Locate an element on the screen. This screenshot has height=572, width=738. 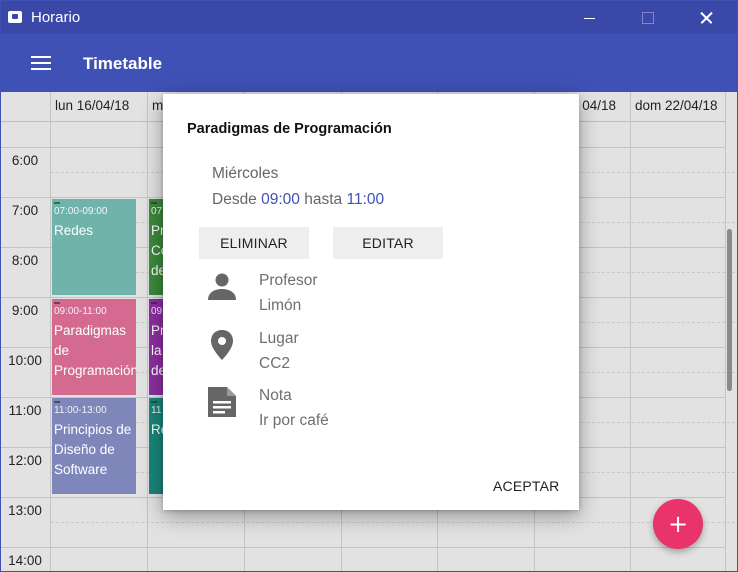
event-name: Paradigmas de Programación is located at coordinates (95, 350).